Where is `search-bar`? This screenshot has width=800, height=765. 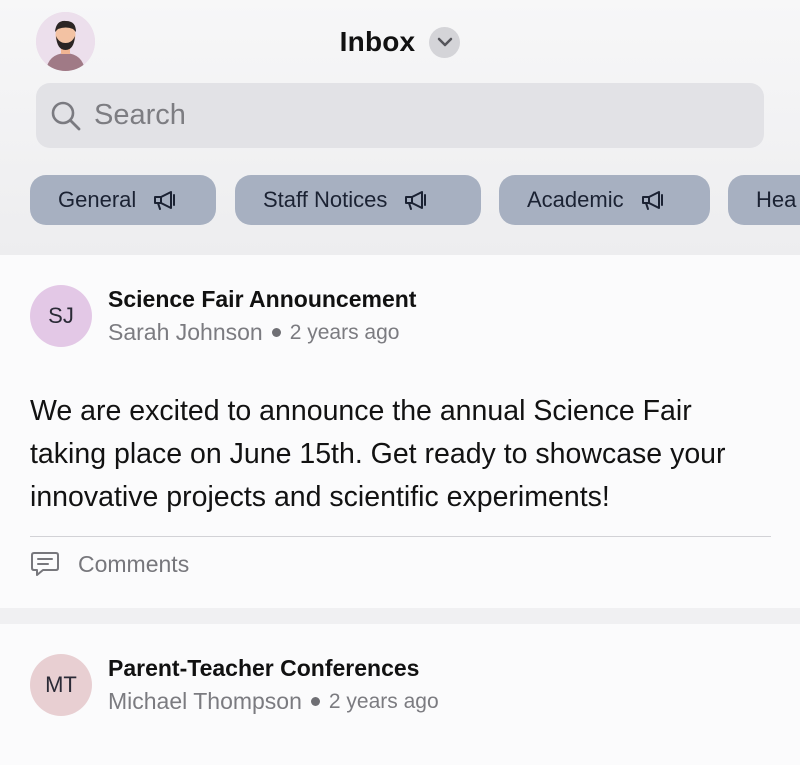
search-bar is located at coordinates (400, 115).